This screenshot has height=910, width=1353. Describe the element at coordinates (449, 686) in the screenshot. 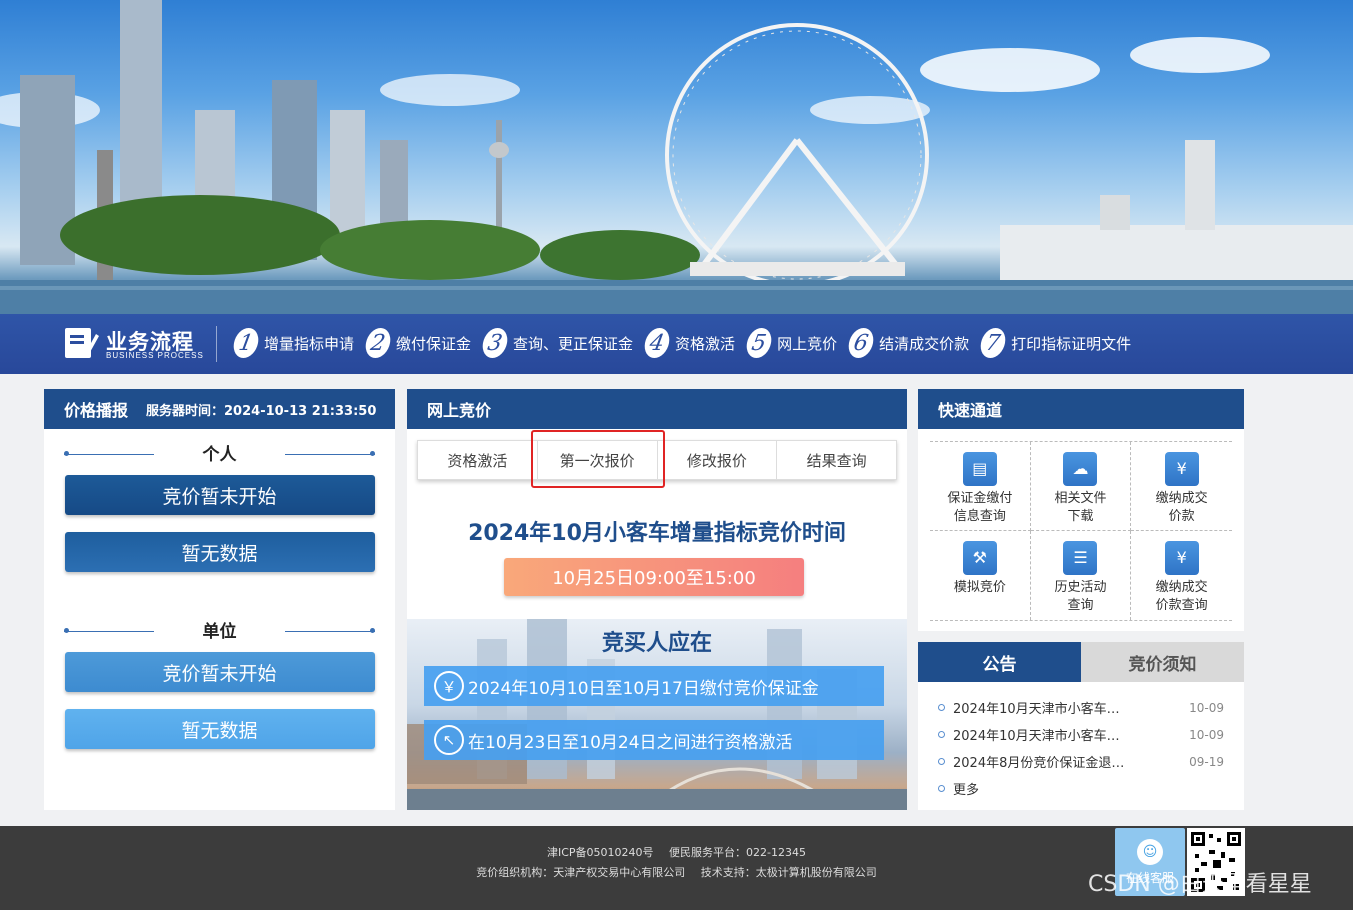

I see `yuan-icon: ￥` at that location.